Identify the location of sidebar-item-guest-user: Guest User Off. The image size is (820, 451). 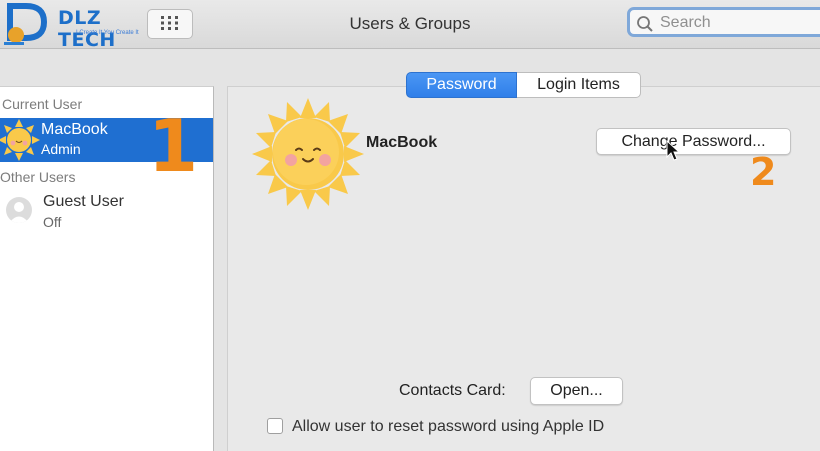
(106, 215).